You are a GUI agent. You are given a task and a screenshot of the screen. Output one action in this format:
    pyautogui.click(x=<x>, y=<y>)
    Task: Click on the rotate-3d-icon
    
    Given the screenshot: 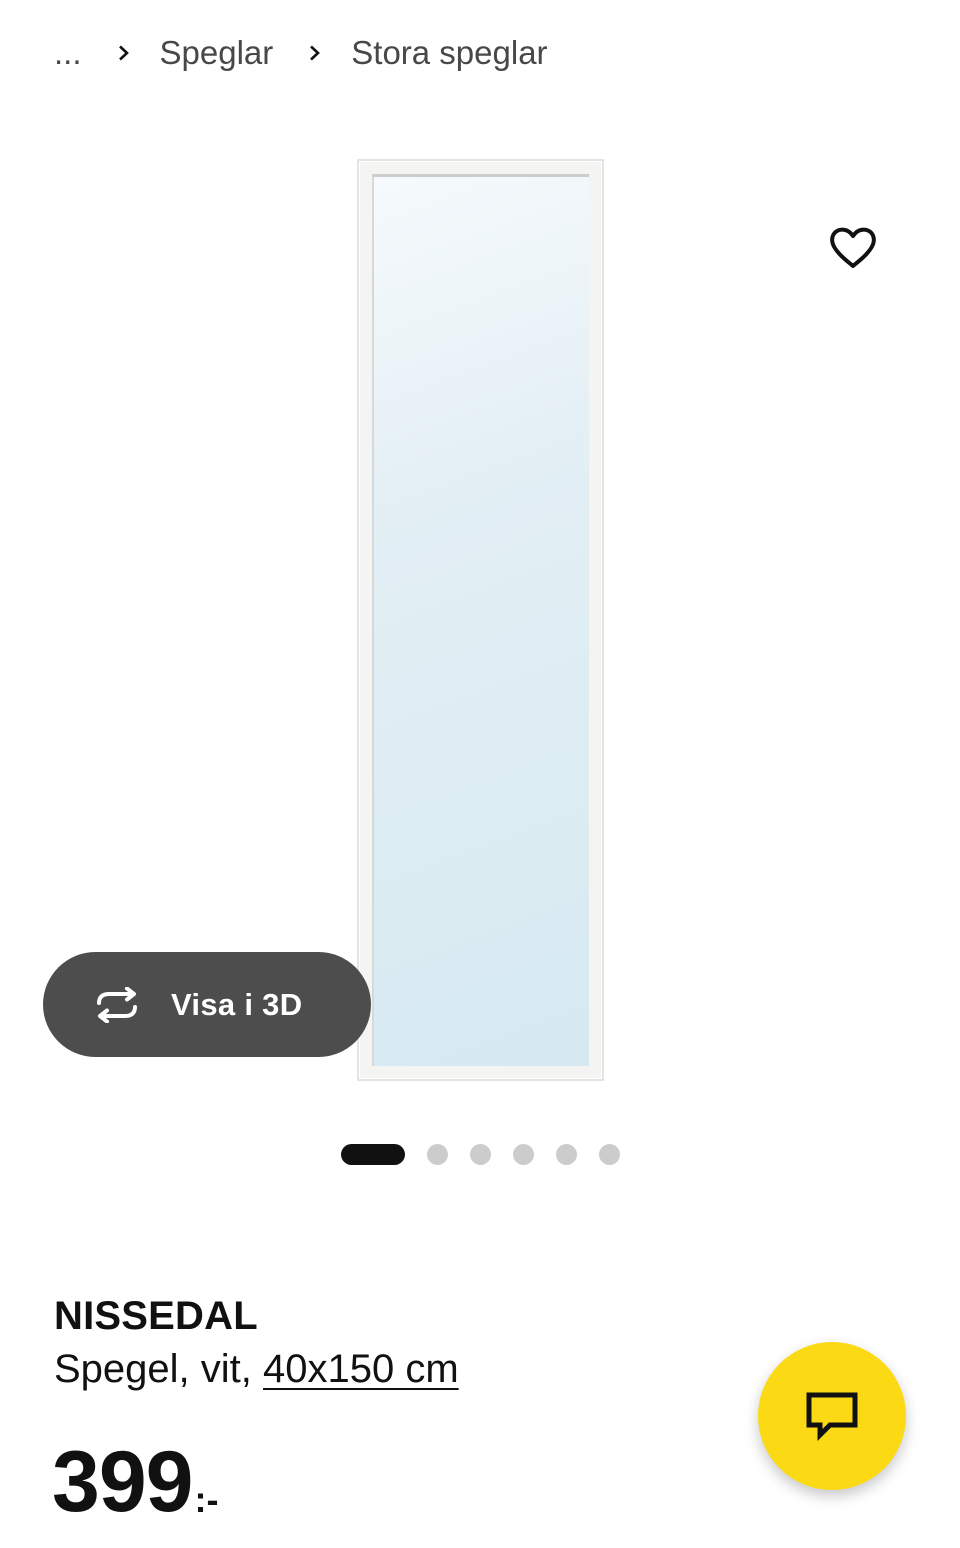 What is the action you would take?
    pyautogui.click(x=117, y=1004)
    